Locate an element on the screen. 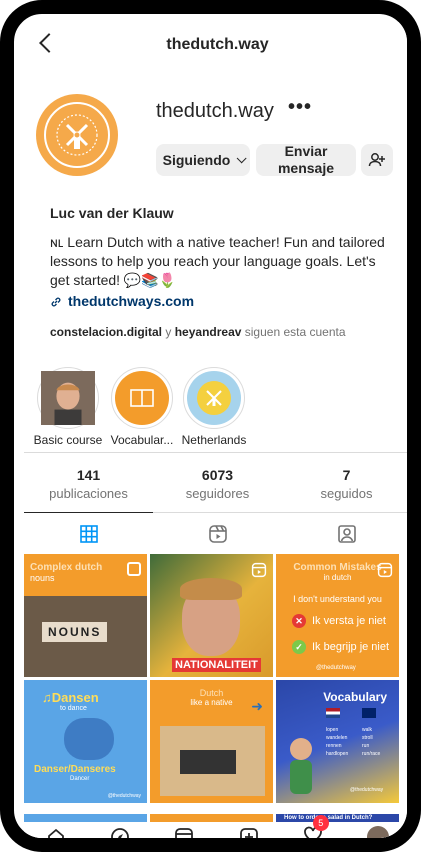  vocab-word: hardlopen is located at coordinates (337, 754).